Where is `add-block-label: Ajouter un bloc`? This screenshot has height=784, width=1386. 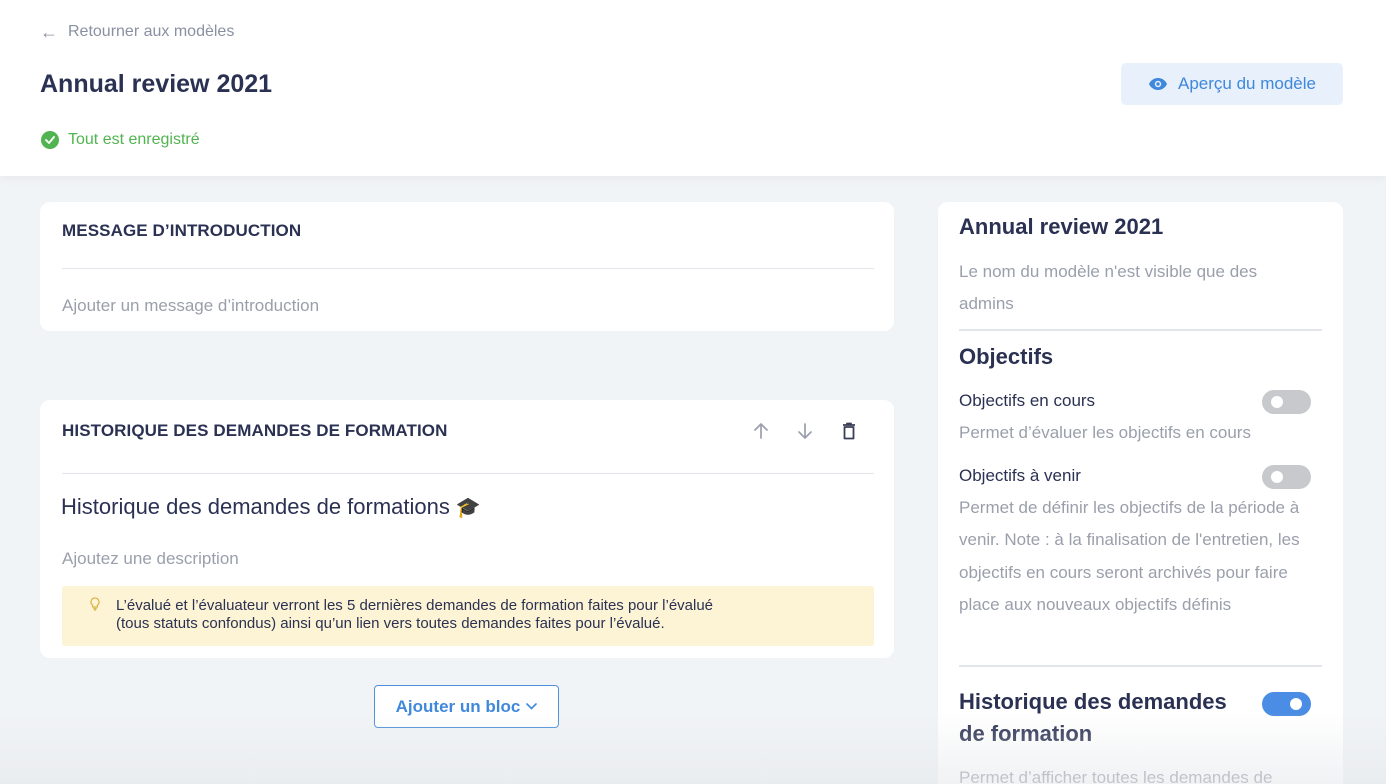
add-block-label: Ajouter un bloc is located at coordinates (458, 706).